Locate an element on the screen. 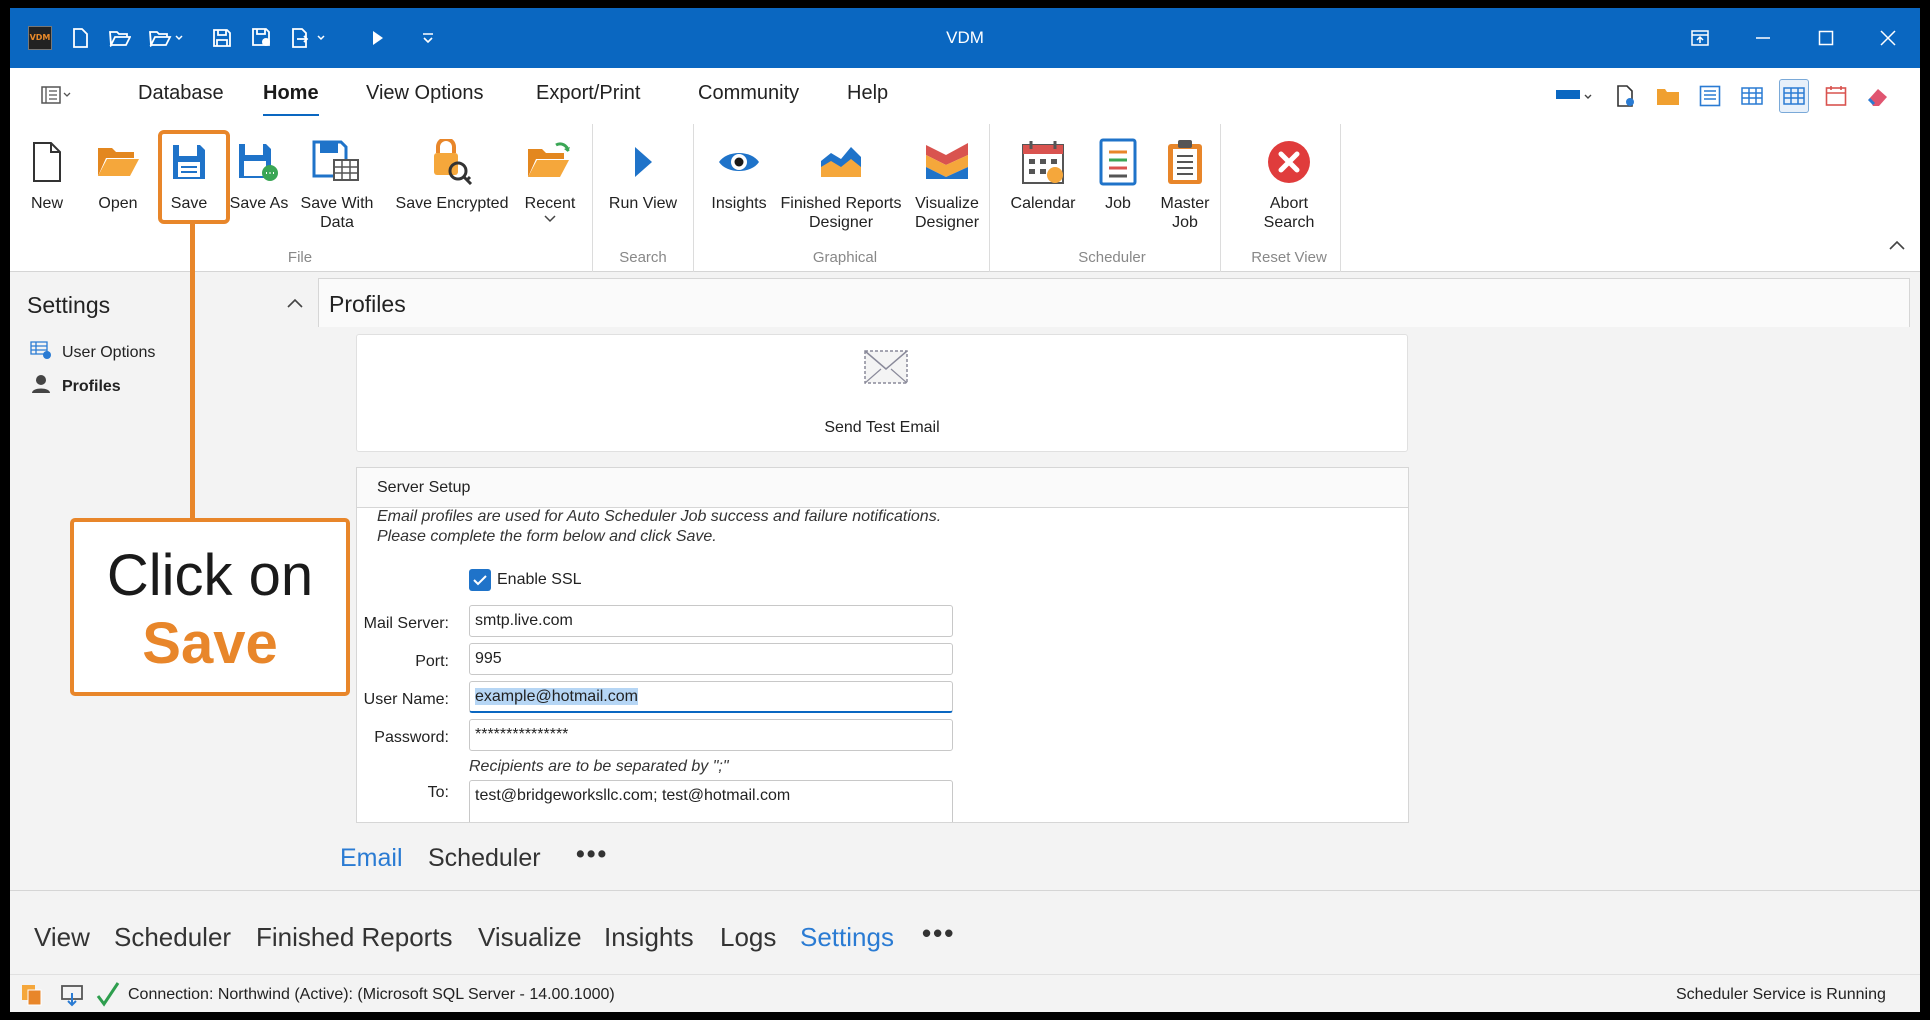 This screenshot has width=1930, height=1020. abort-icon is located at coordinates (1289, 162).